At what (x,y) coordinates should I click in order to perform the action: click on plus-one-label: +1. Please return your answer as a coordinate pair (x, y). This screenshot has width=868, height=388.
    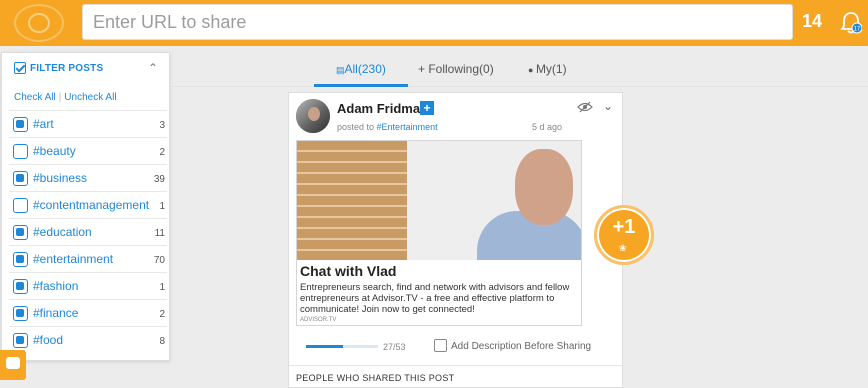
    Looking at the image, I should click on (624, 227).